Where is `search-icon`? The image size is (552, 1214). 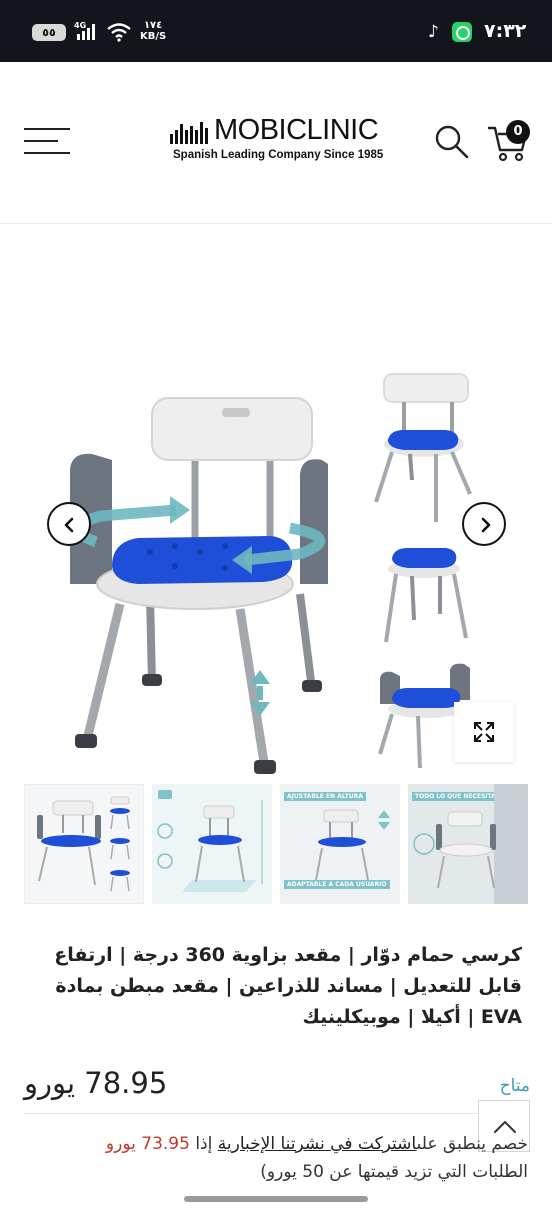 search-icon is located at coordinates (452, 142).